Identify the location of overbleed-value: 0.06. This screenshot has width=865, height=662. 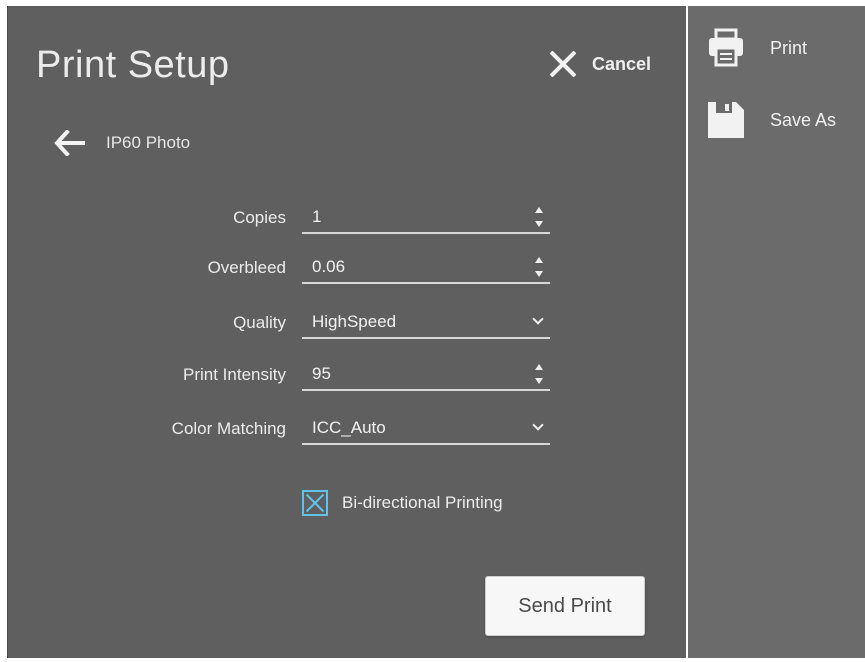
(329, 266).